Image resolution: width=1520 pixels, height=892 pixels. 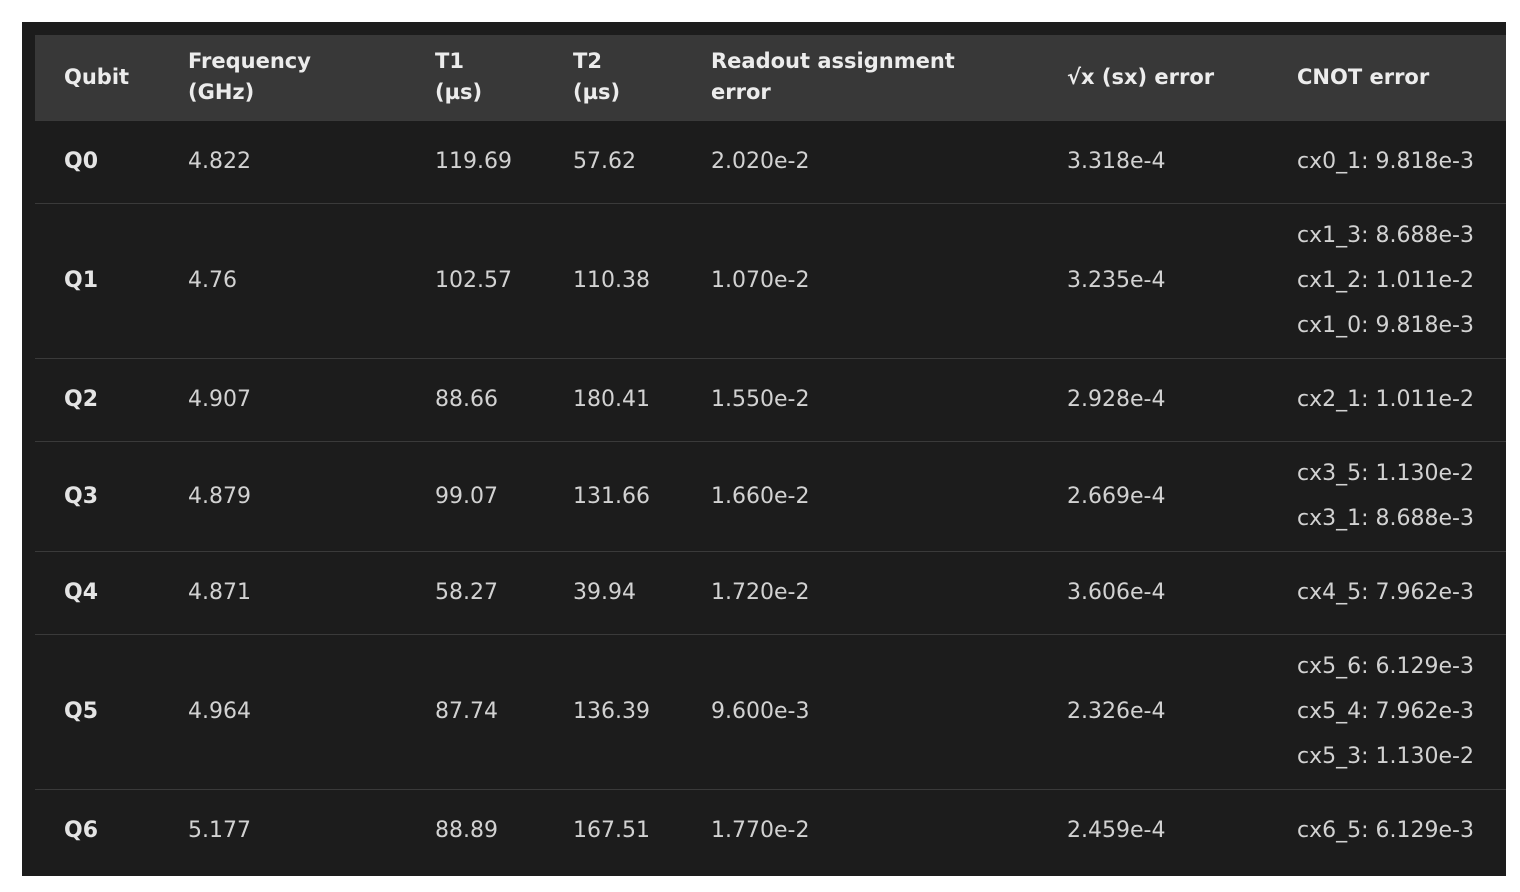 I want to click on cnot-error-list: cx2_1: 1.011e-2, so click(x=1401, y=399).